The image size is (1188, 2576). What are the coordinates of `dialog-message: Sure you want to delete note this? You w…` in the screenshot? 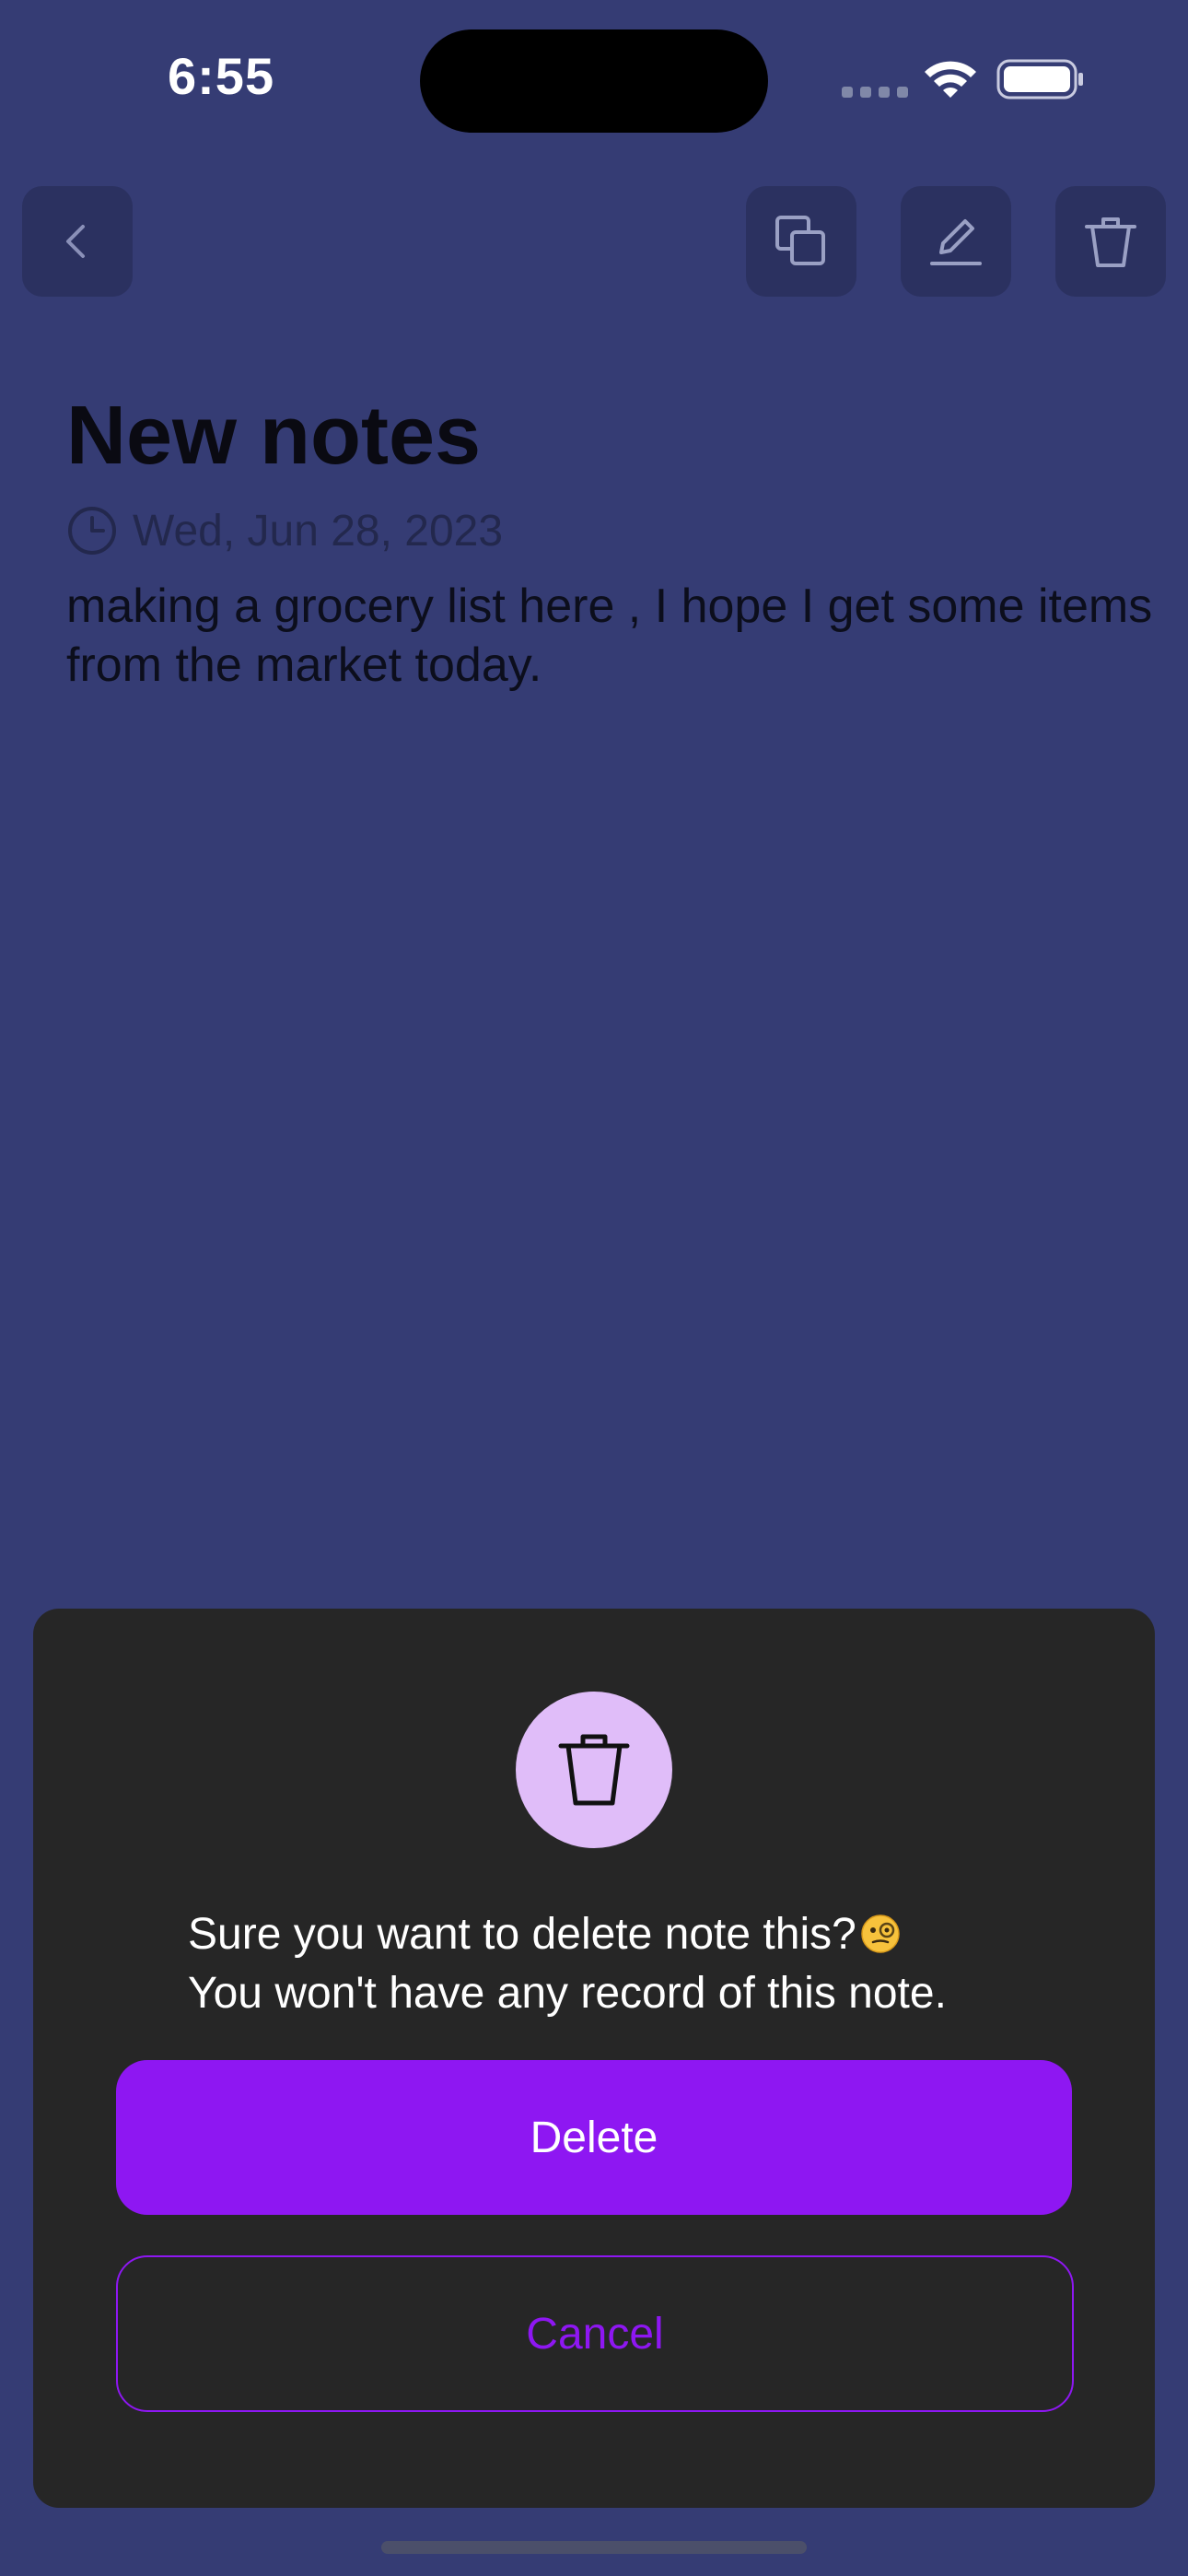 It's located at (630, 1964).